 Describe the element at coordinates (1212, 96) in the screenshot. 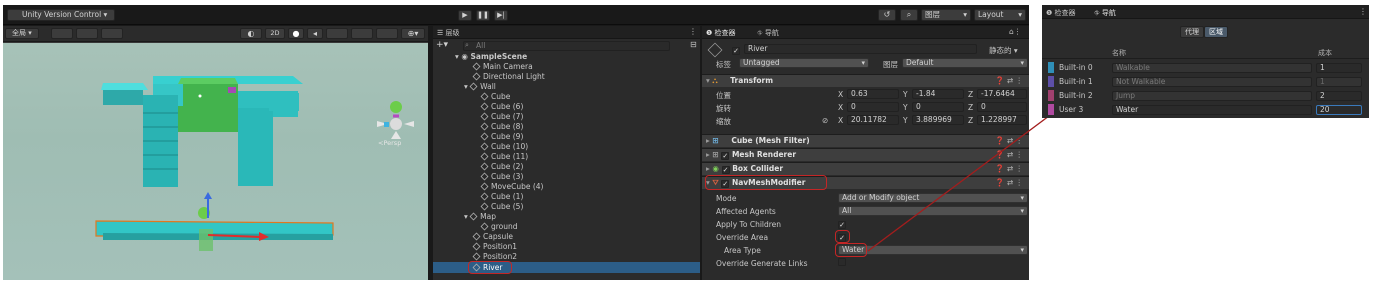

I see `area-name-field: Jump` at that location.